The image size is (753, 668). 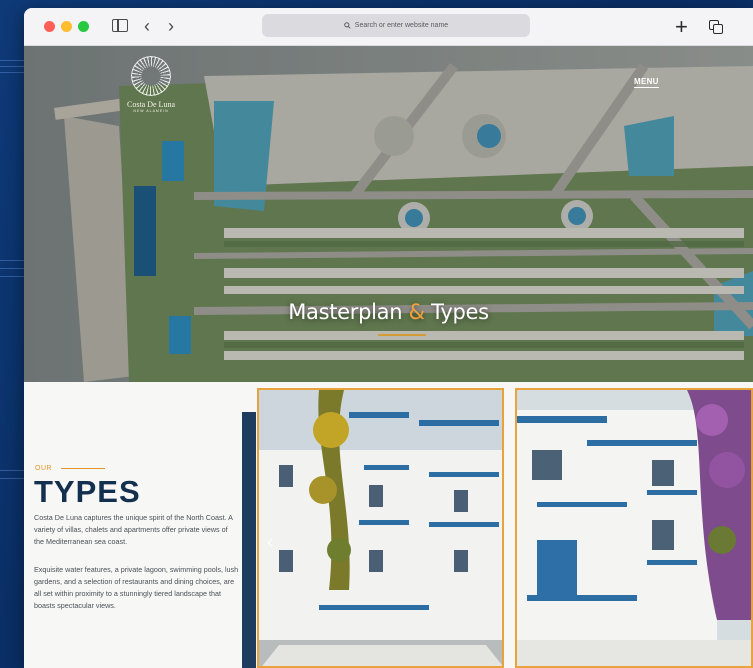 I want to click on hero-underline, so click(x=402, y=335).